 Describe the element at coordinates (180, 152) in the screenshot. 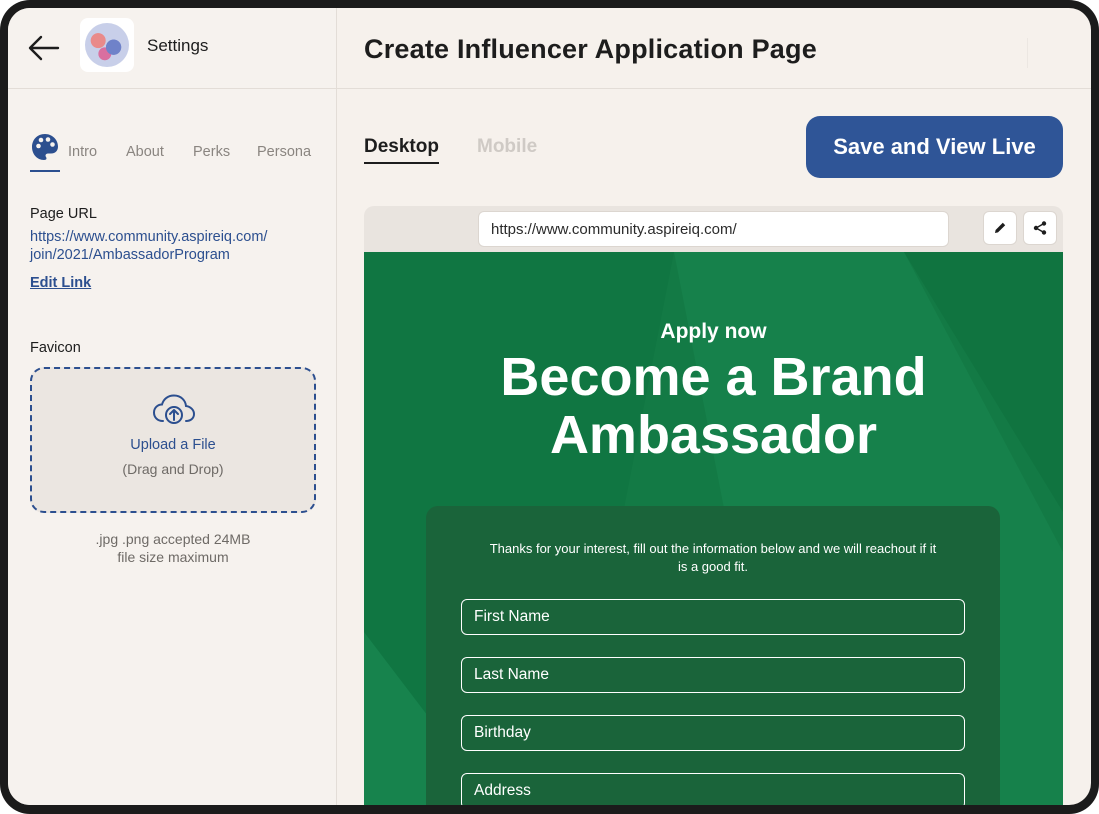

I see `sidebar-tabs: Intro About Perks Persona` at that location.